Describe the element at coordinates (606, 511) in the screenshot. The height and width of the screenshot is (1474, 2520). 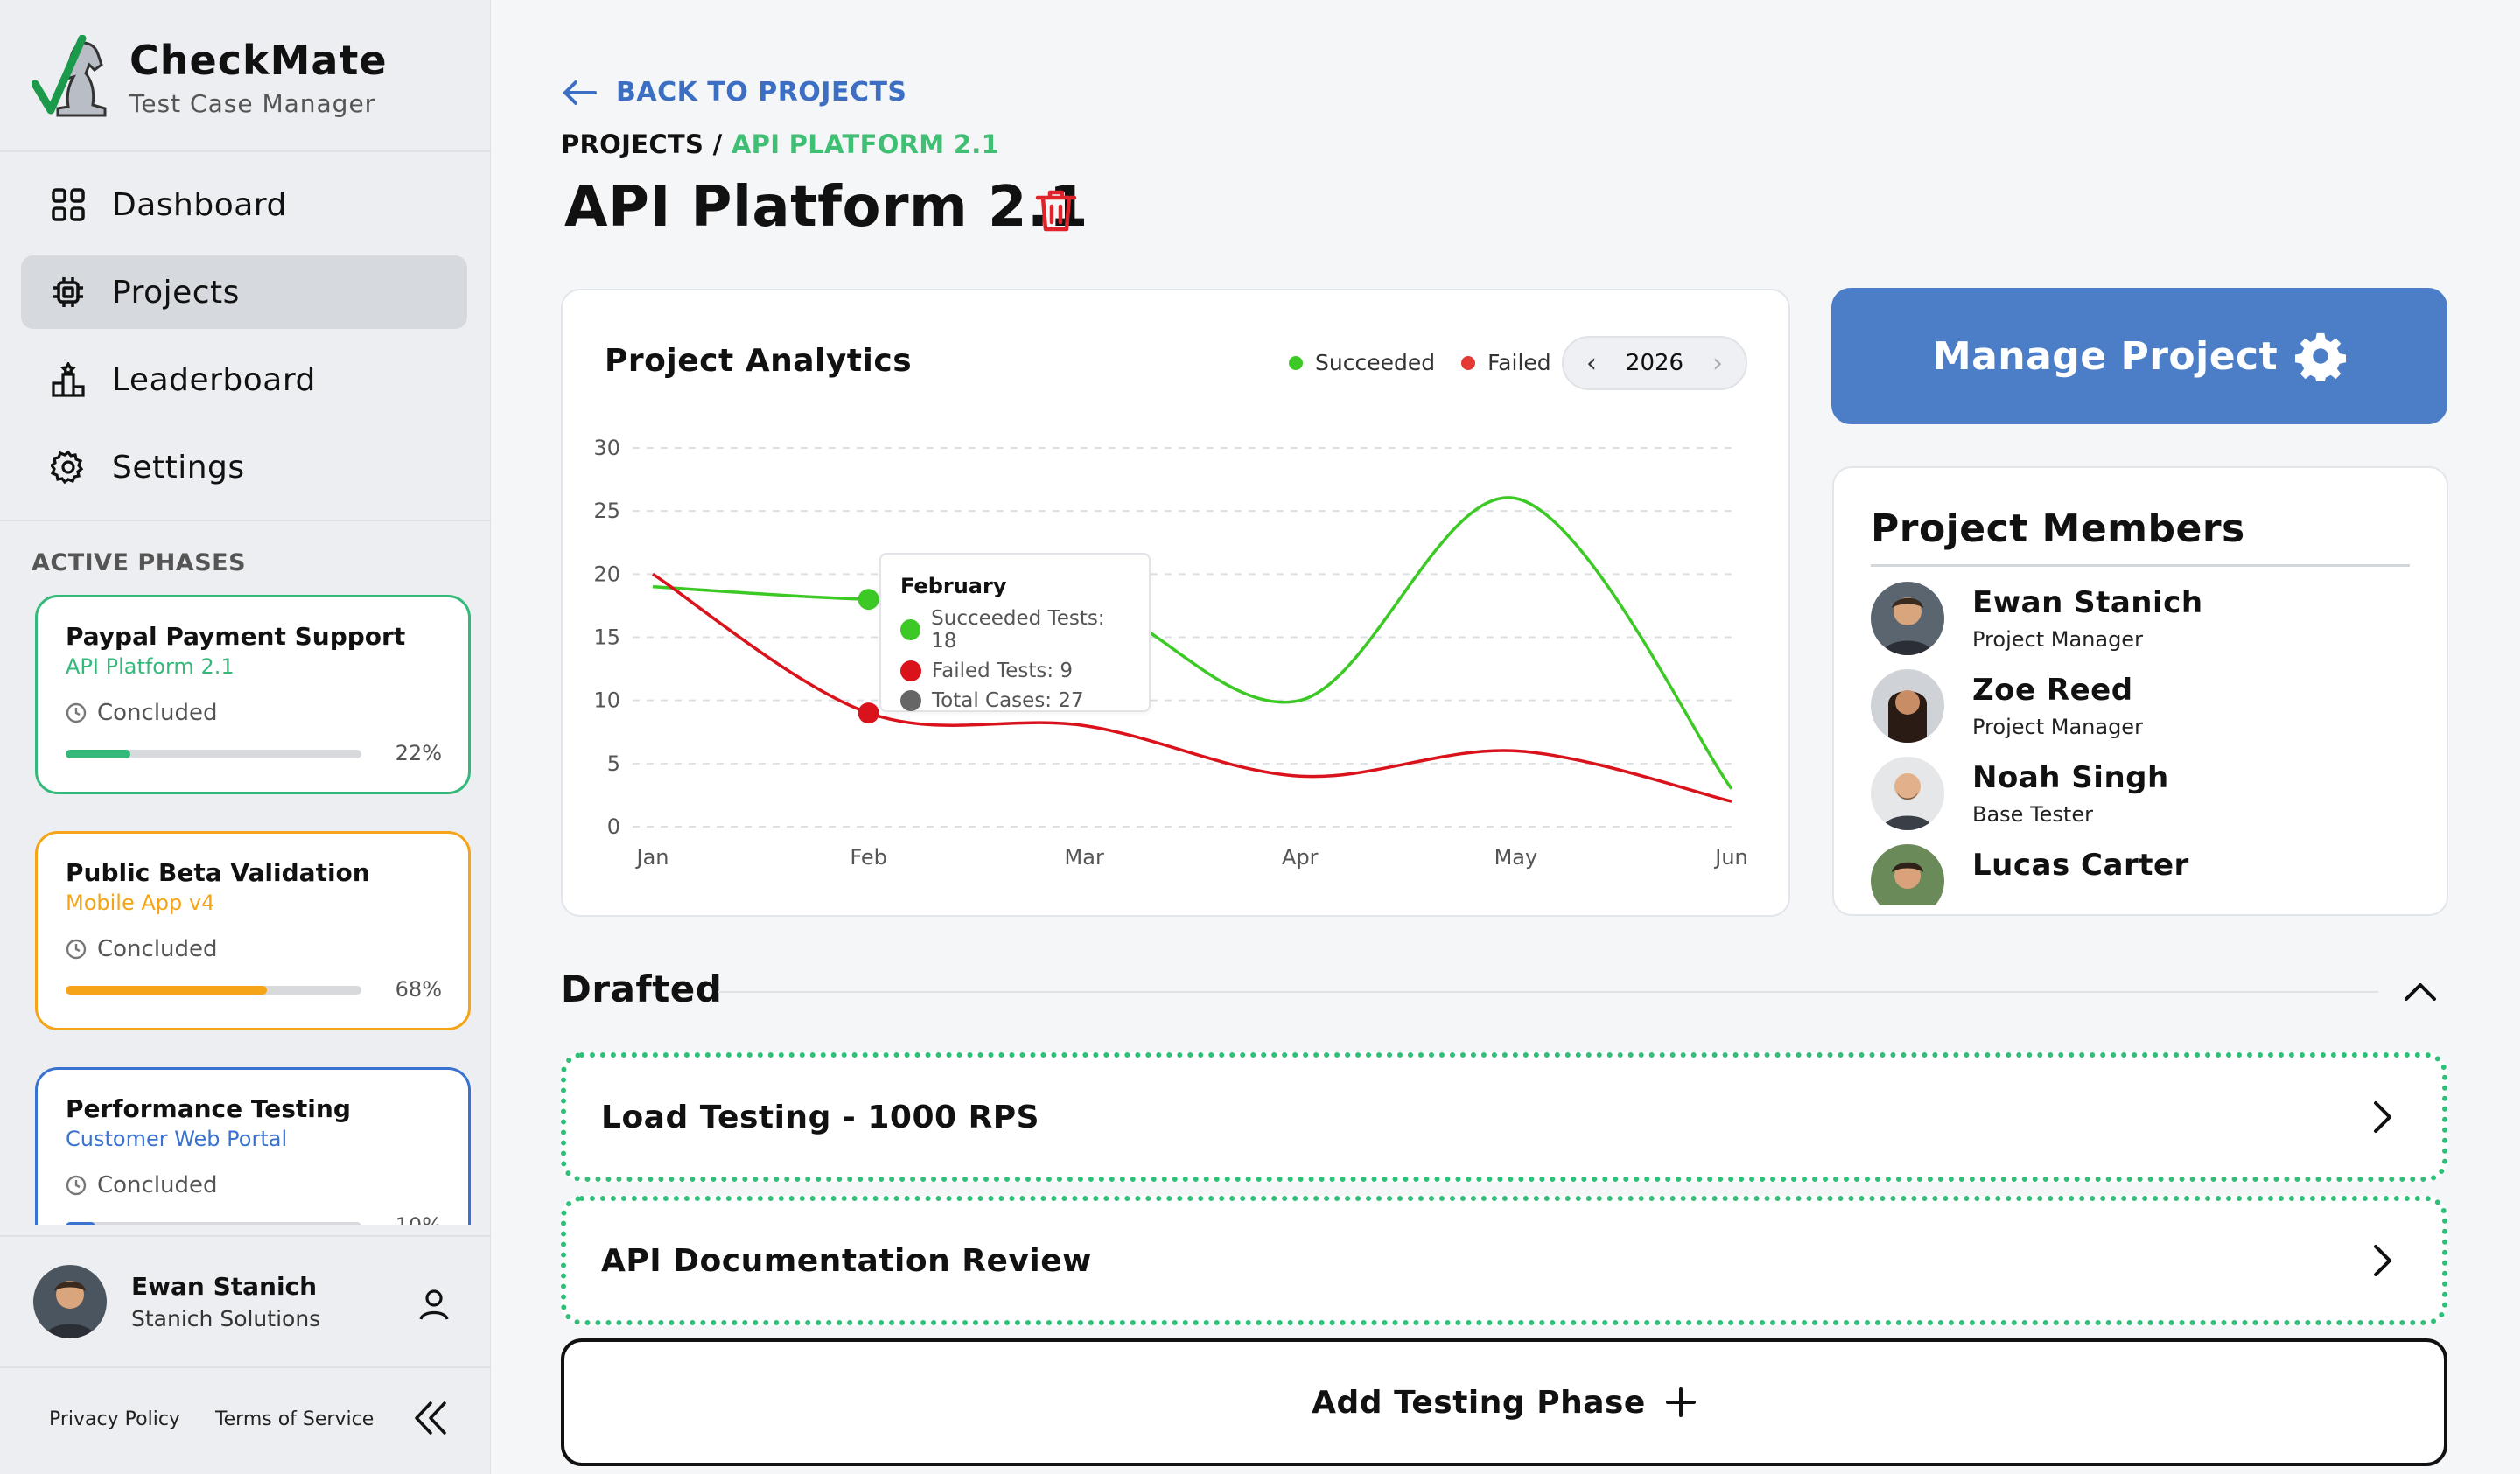
I see `y-tick-label: 25` at that location.